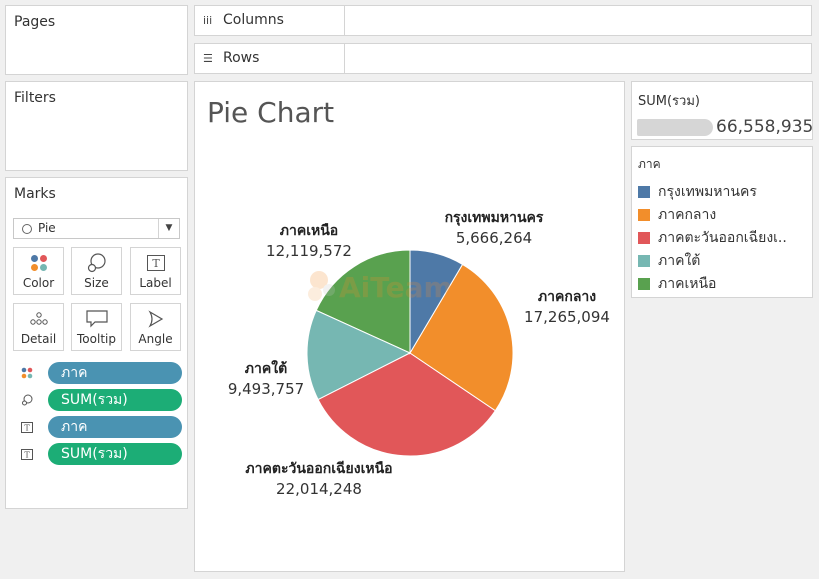  I want to click on legend-label: ภาคกลาง, so click(687, 215).